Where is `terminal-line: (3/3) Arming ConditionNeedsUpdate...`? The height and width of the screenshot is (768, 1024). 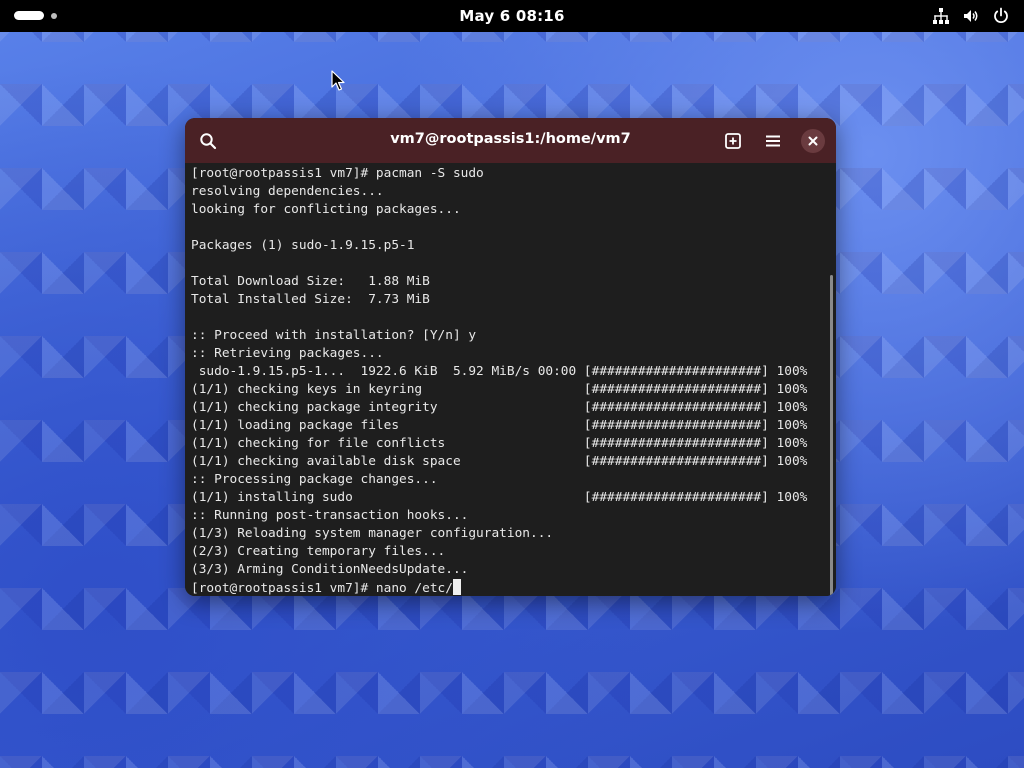 terminal-line: (3/3) Arming ConditionNeedsUpdate... is located at coordinates (330, 569).